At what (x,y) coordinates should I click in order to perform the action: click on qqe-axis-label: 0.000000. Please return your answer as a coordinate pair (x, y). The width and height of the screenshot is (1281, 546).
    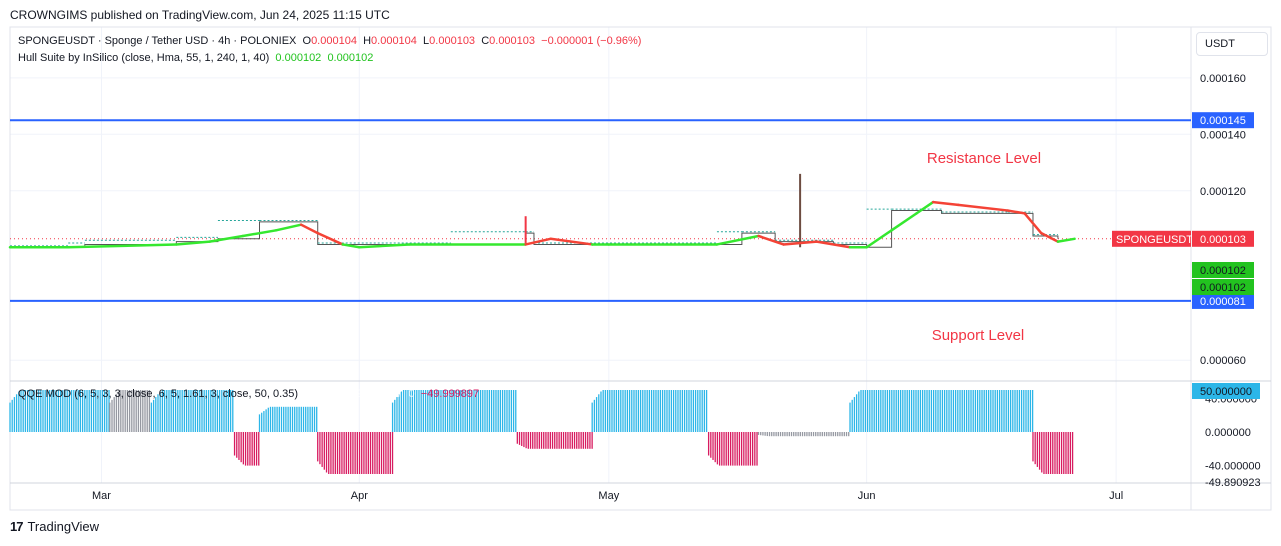
    Looking at the image, I should click on (1228, 433).